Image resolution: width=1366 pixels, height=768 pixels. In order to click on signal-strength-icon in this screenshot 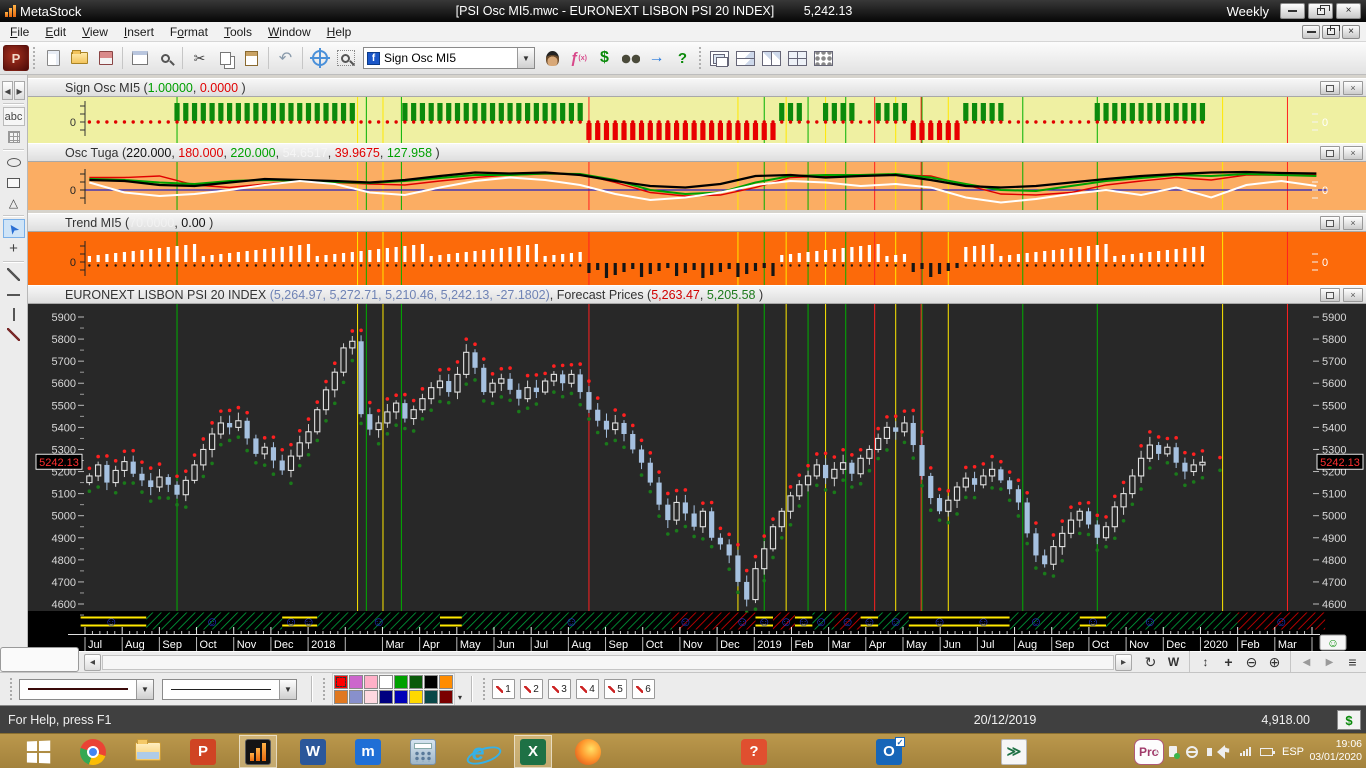, I will do `click(1245, 751)`.